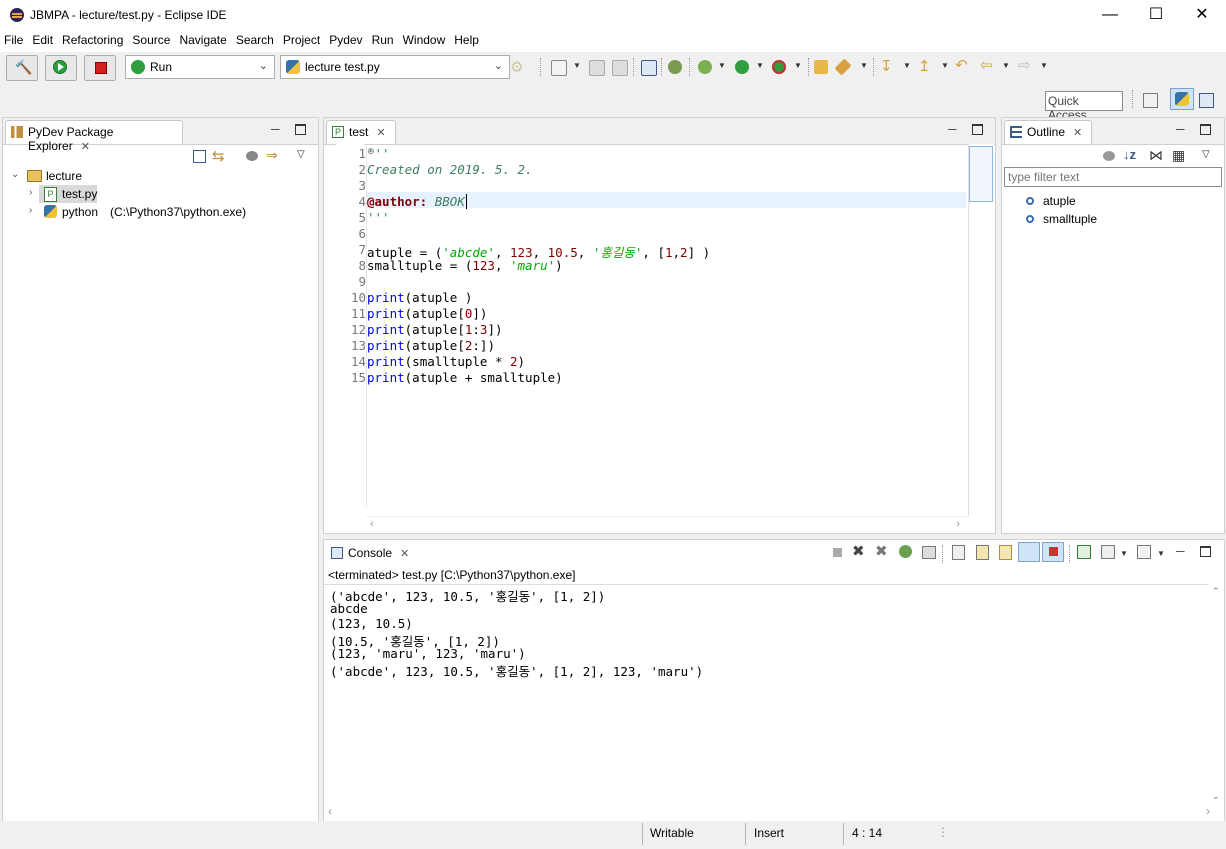 Image resolution: width=1226 pixels, height=849 pixels. What do you see at coordinates (467, 38) in the screenshot?
I see `menu-help: Help` at bounding box center [467, 38].